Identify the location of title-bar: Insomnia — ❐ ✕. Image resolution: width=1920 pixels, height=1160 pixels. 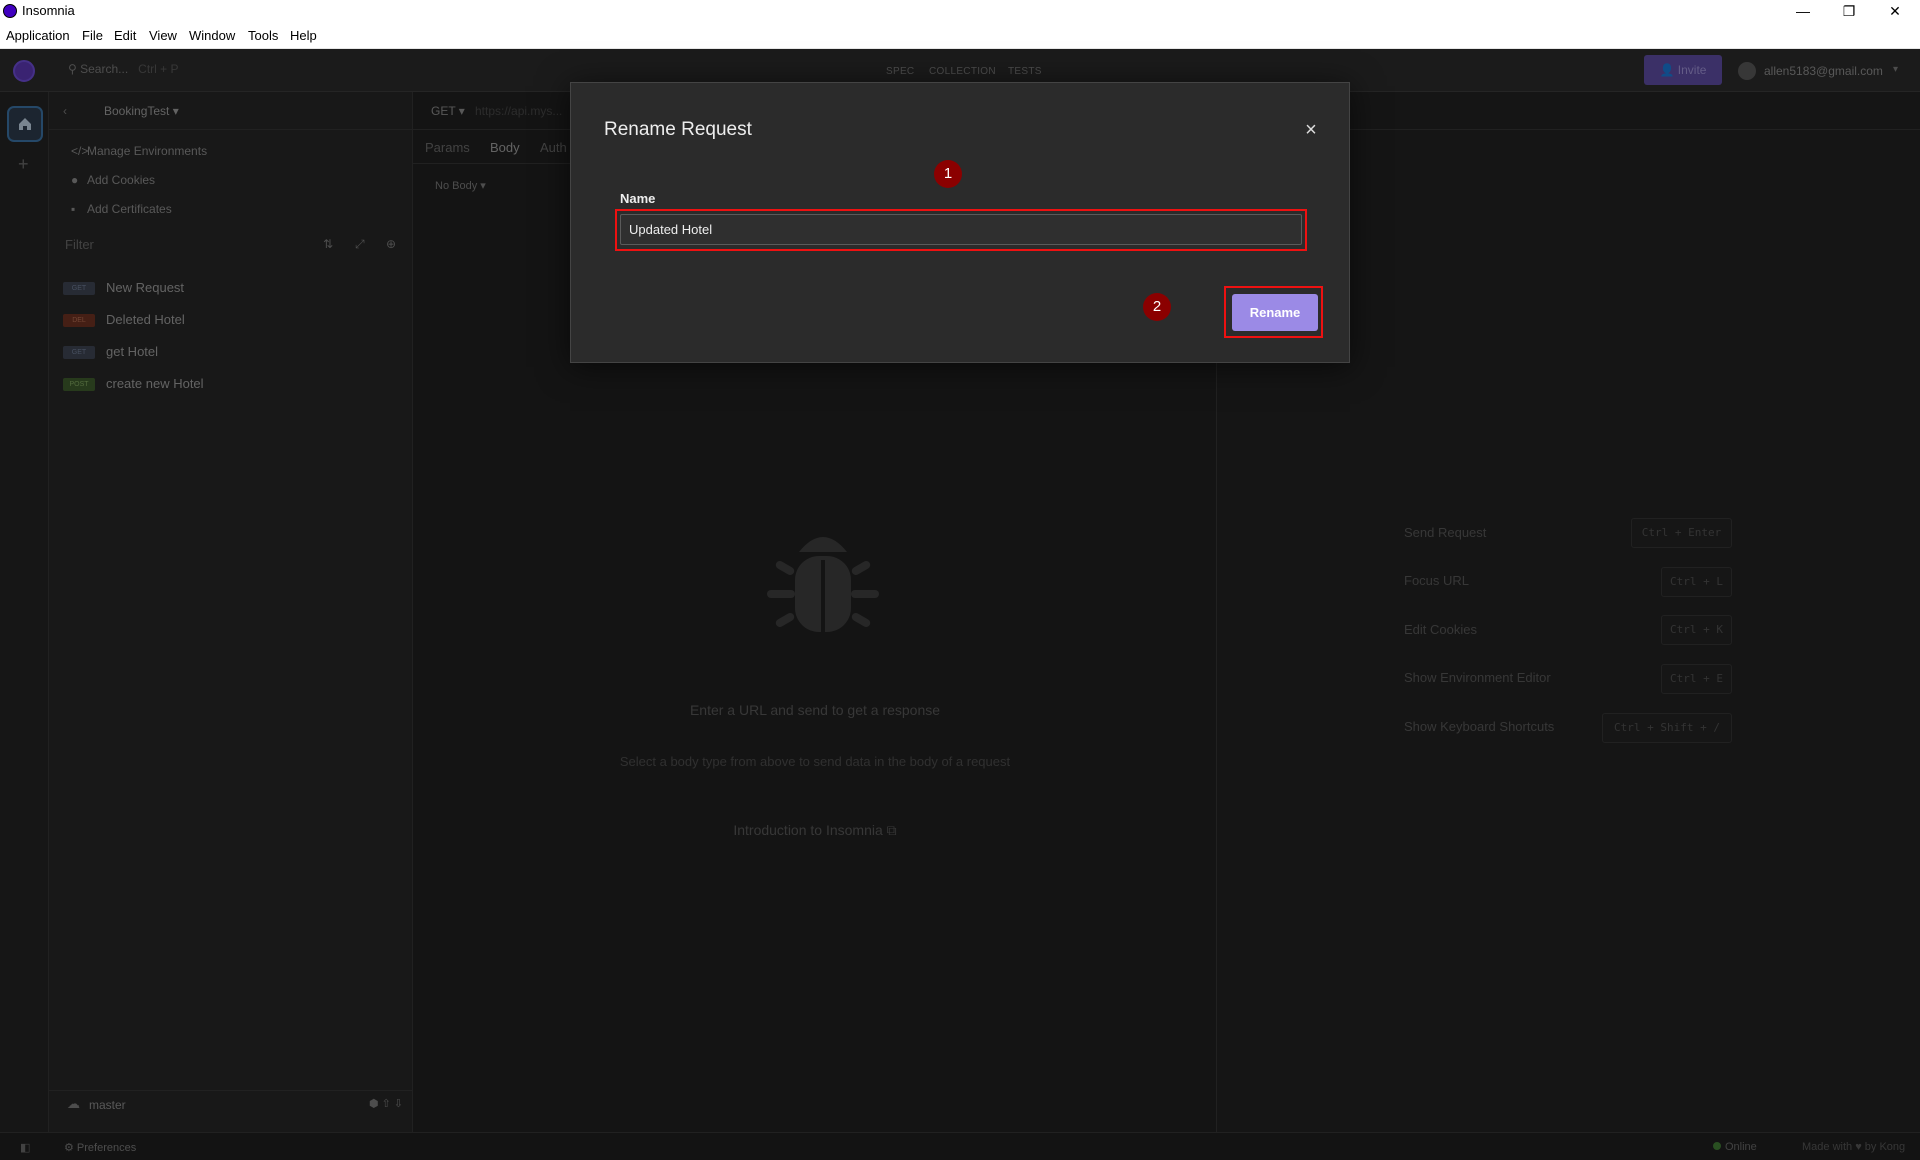
(960, 11).